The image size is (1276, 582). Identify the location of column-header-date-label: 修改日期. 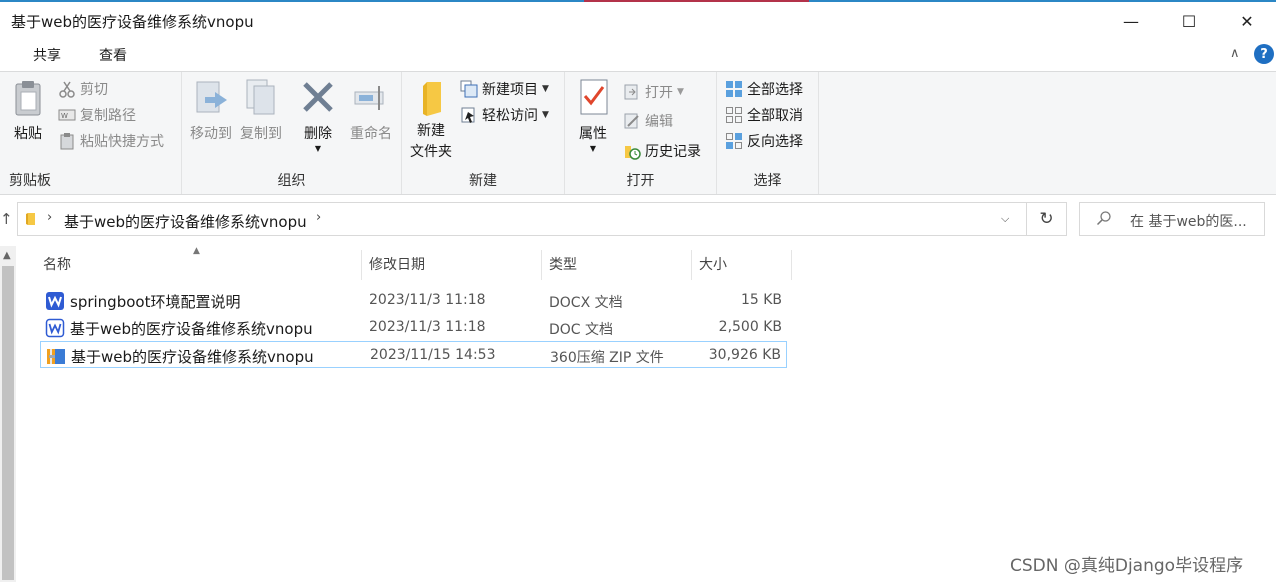
(397, 265).